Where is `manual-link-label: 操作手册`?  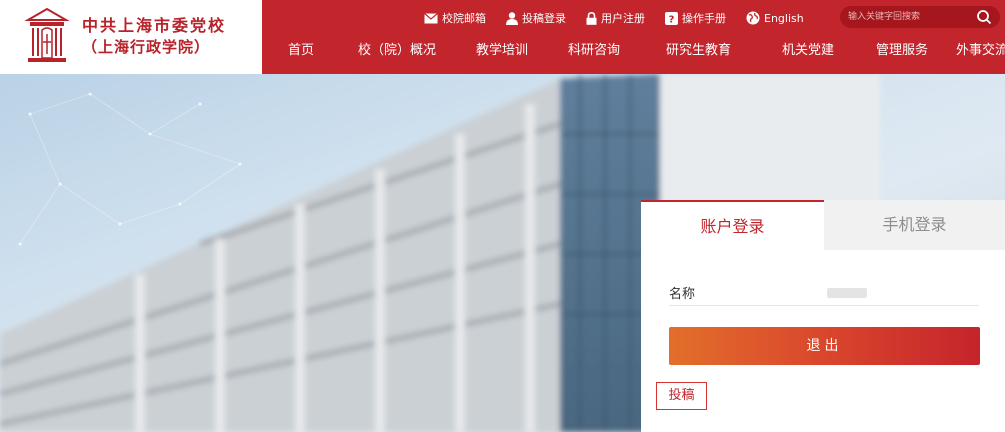 manual-link-label: 操作手册 is located at coordinates (704, 18).